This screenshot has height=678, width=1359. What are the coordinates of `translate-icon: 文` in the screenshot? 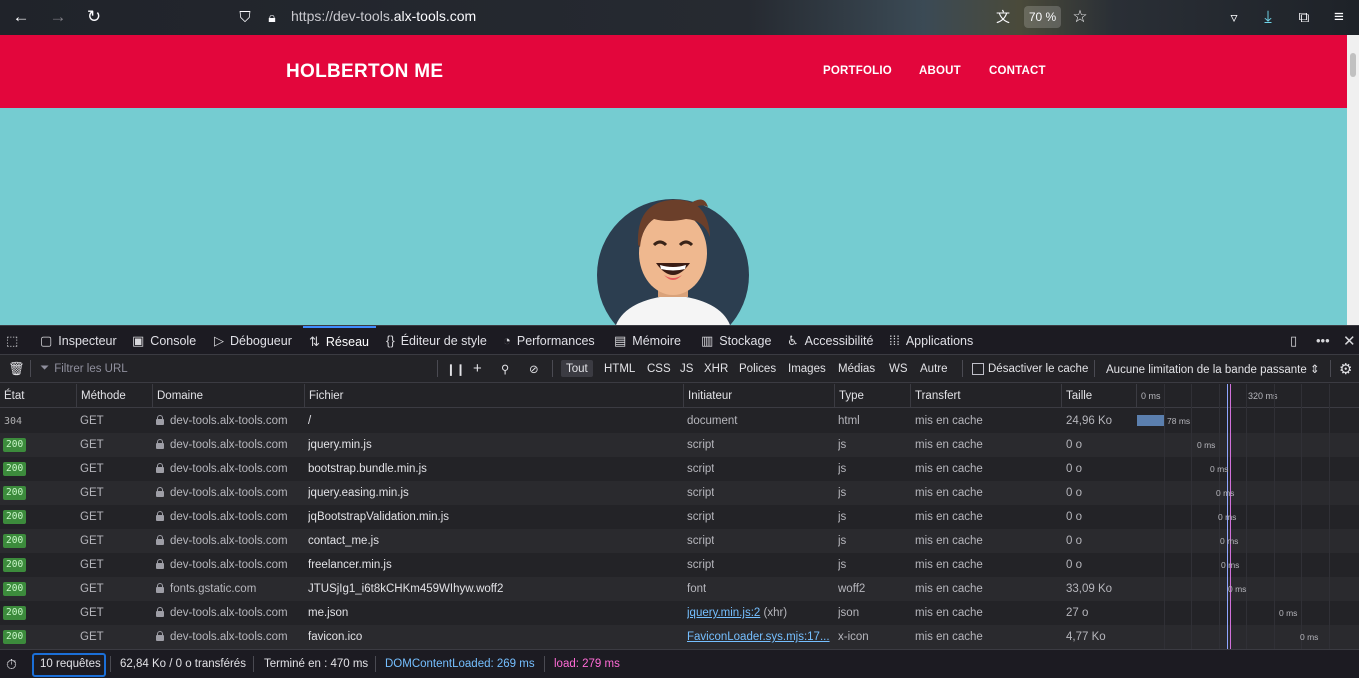 It's located at (1003, 17).